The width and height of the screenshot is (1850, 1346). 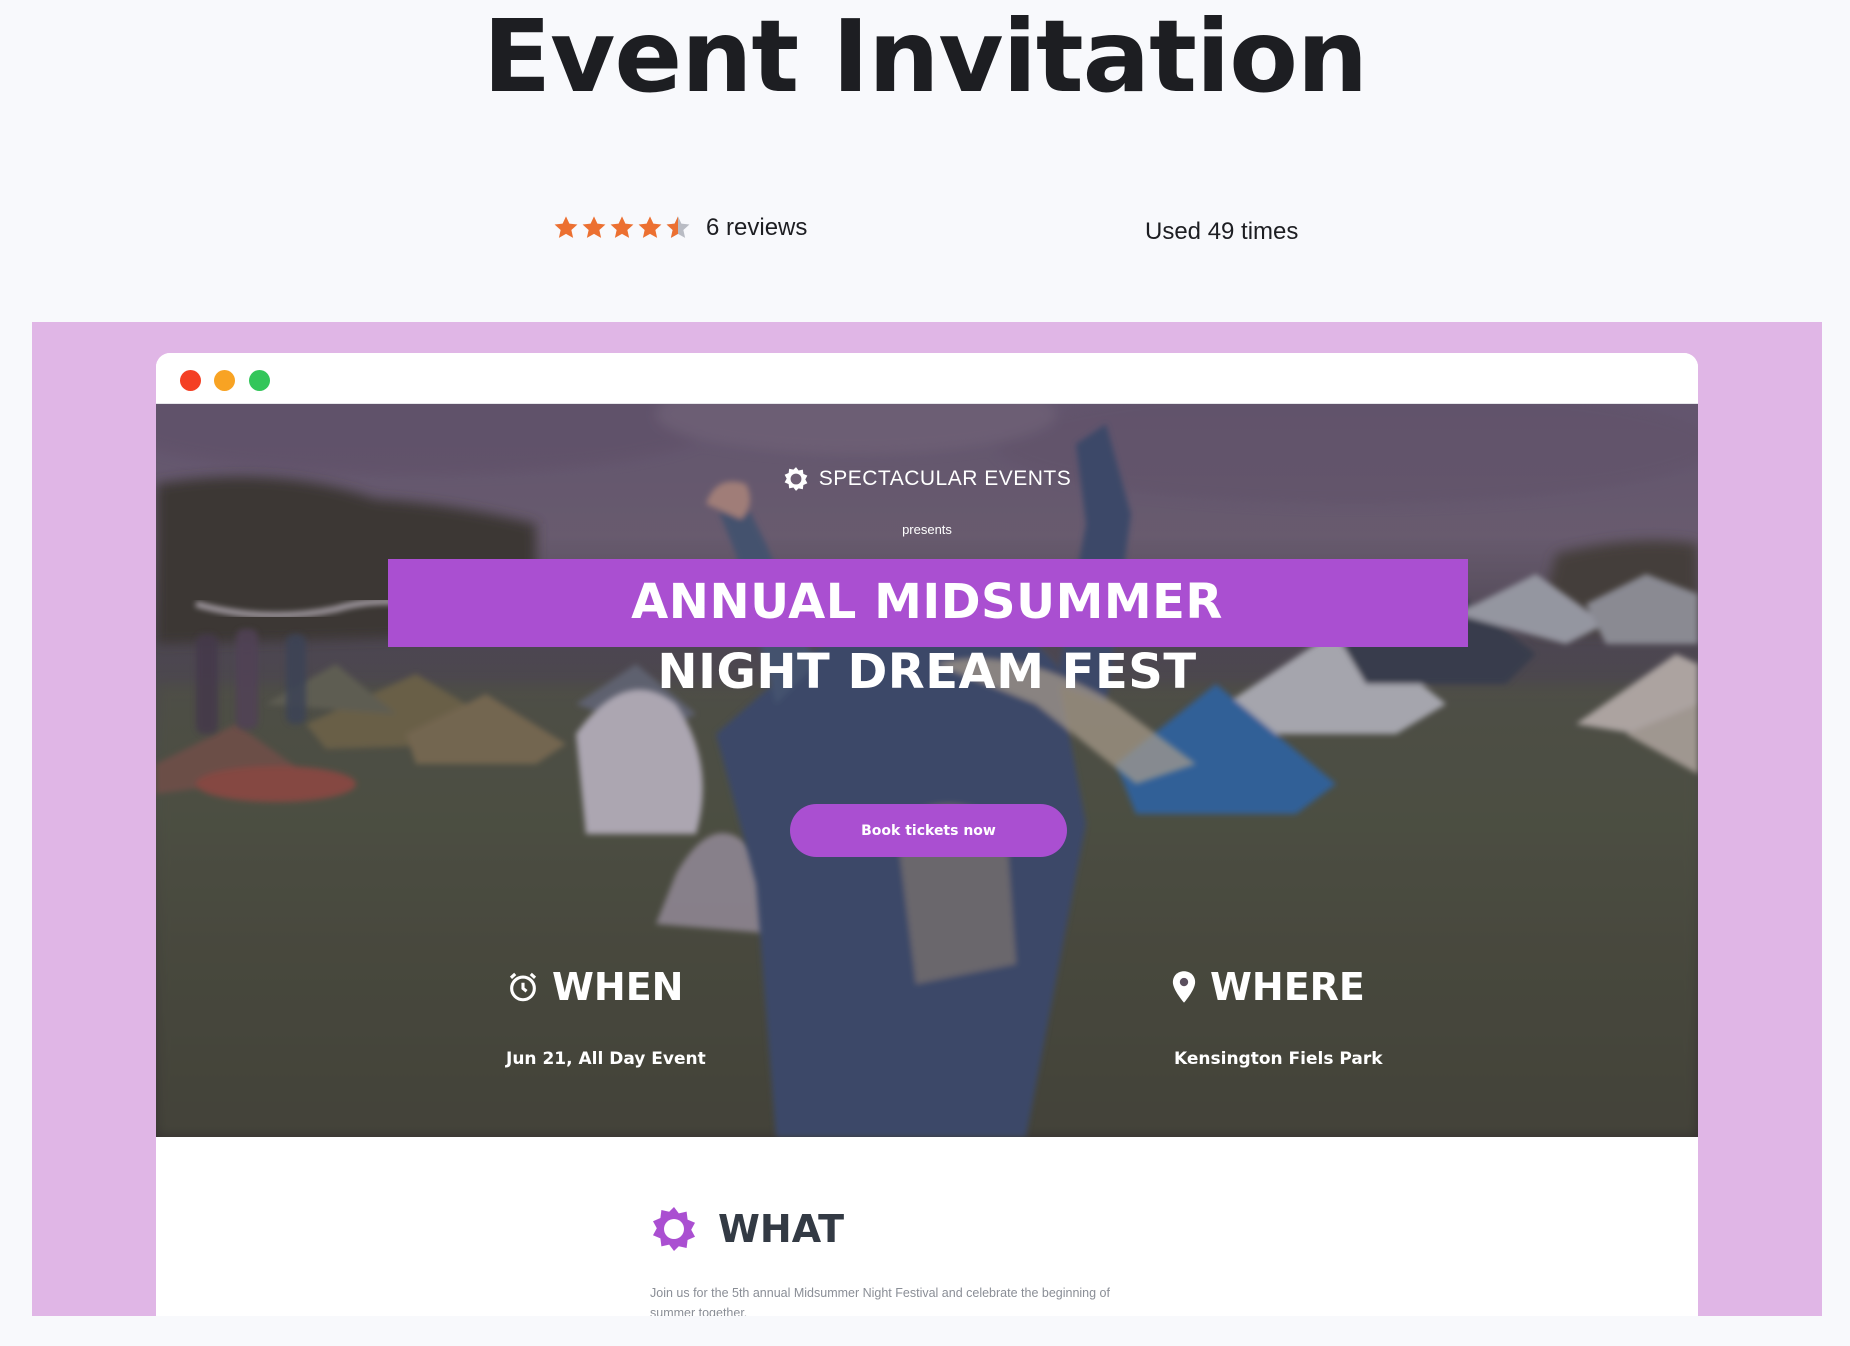 I want to click on when-label: WHEN, so click(x=618, y=987).